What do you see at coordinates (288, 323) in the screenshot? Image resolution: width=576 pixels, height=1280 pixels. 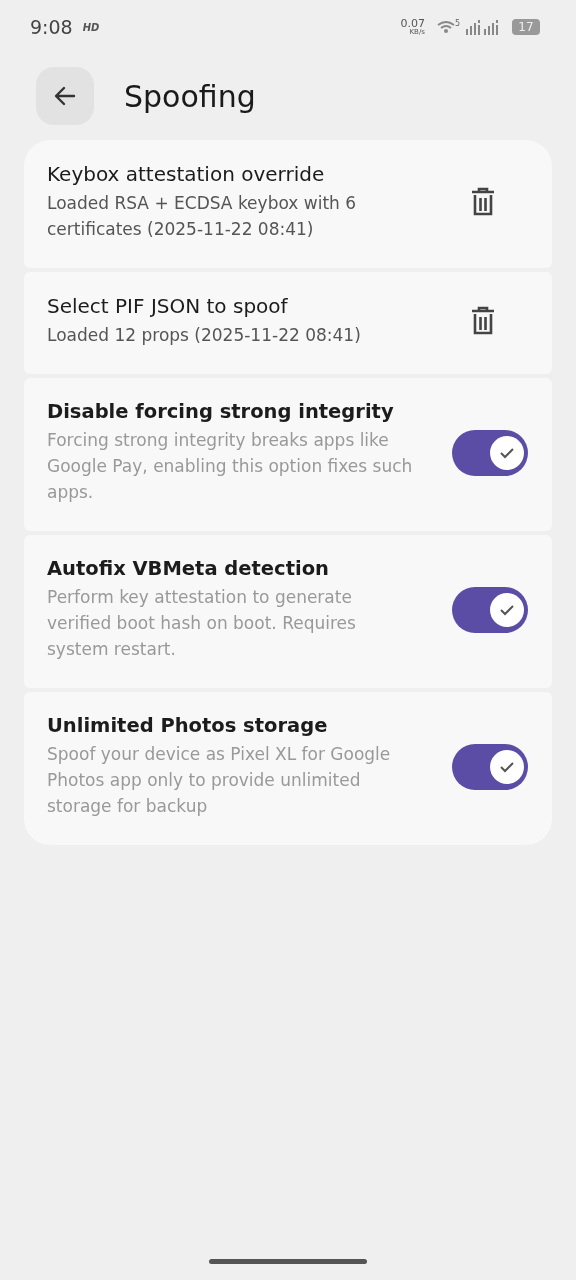 I see `setting-item: Select PIF JSON to spoof Loaded 12 props (2025-11-22 08:41)` at bounding box center [288, 323].